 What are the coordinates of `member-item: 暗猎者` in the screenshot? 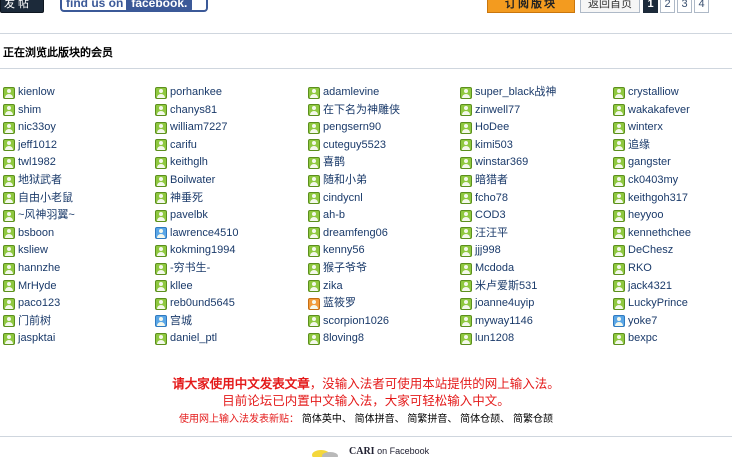 It's located at (535, 180).